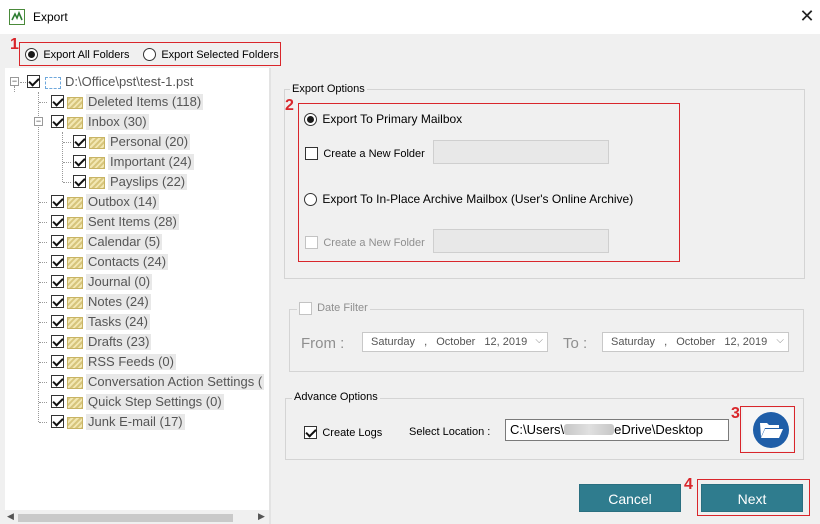 The width and height of the screenshot is (820, 524). What do you see at coordinates (374, 243) in the screenshot?
I see `create-folder-label-2: Create a New Folder` at bounding box center [374, 243].